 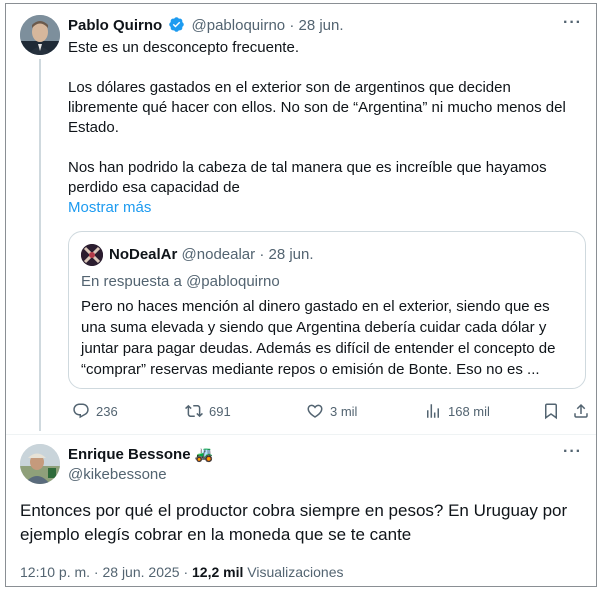 I want to click on avatar-enrique-bessone, so click(x=40, y=464).